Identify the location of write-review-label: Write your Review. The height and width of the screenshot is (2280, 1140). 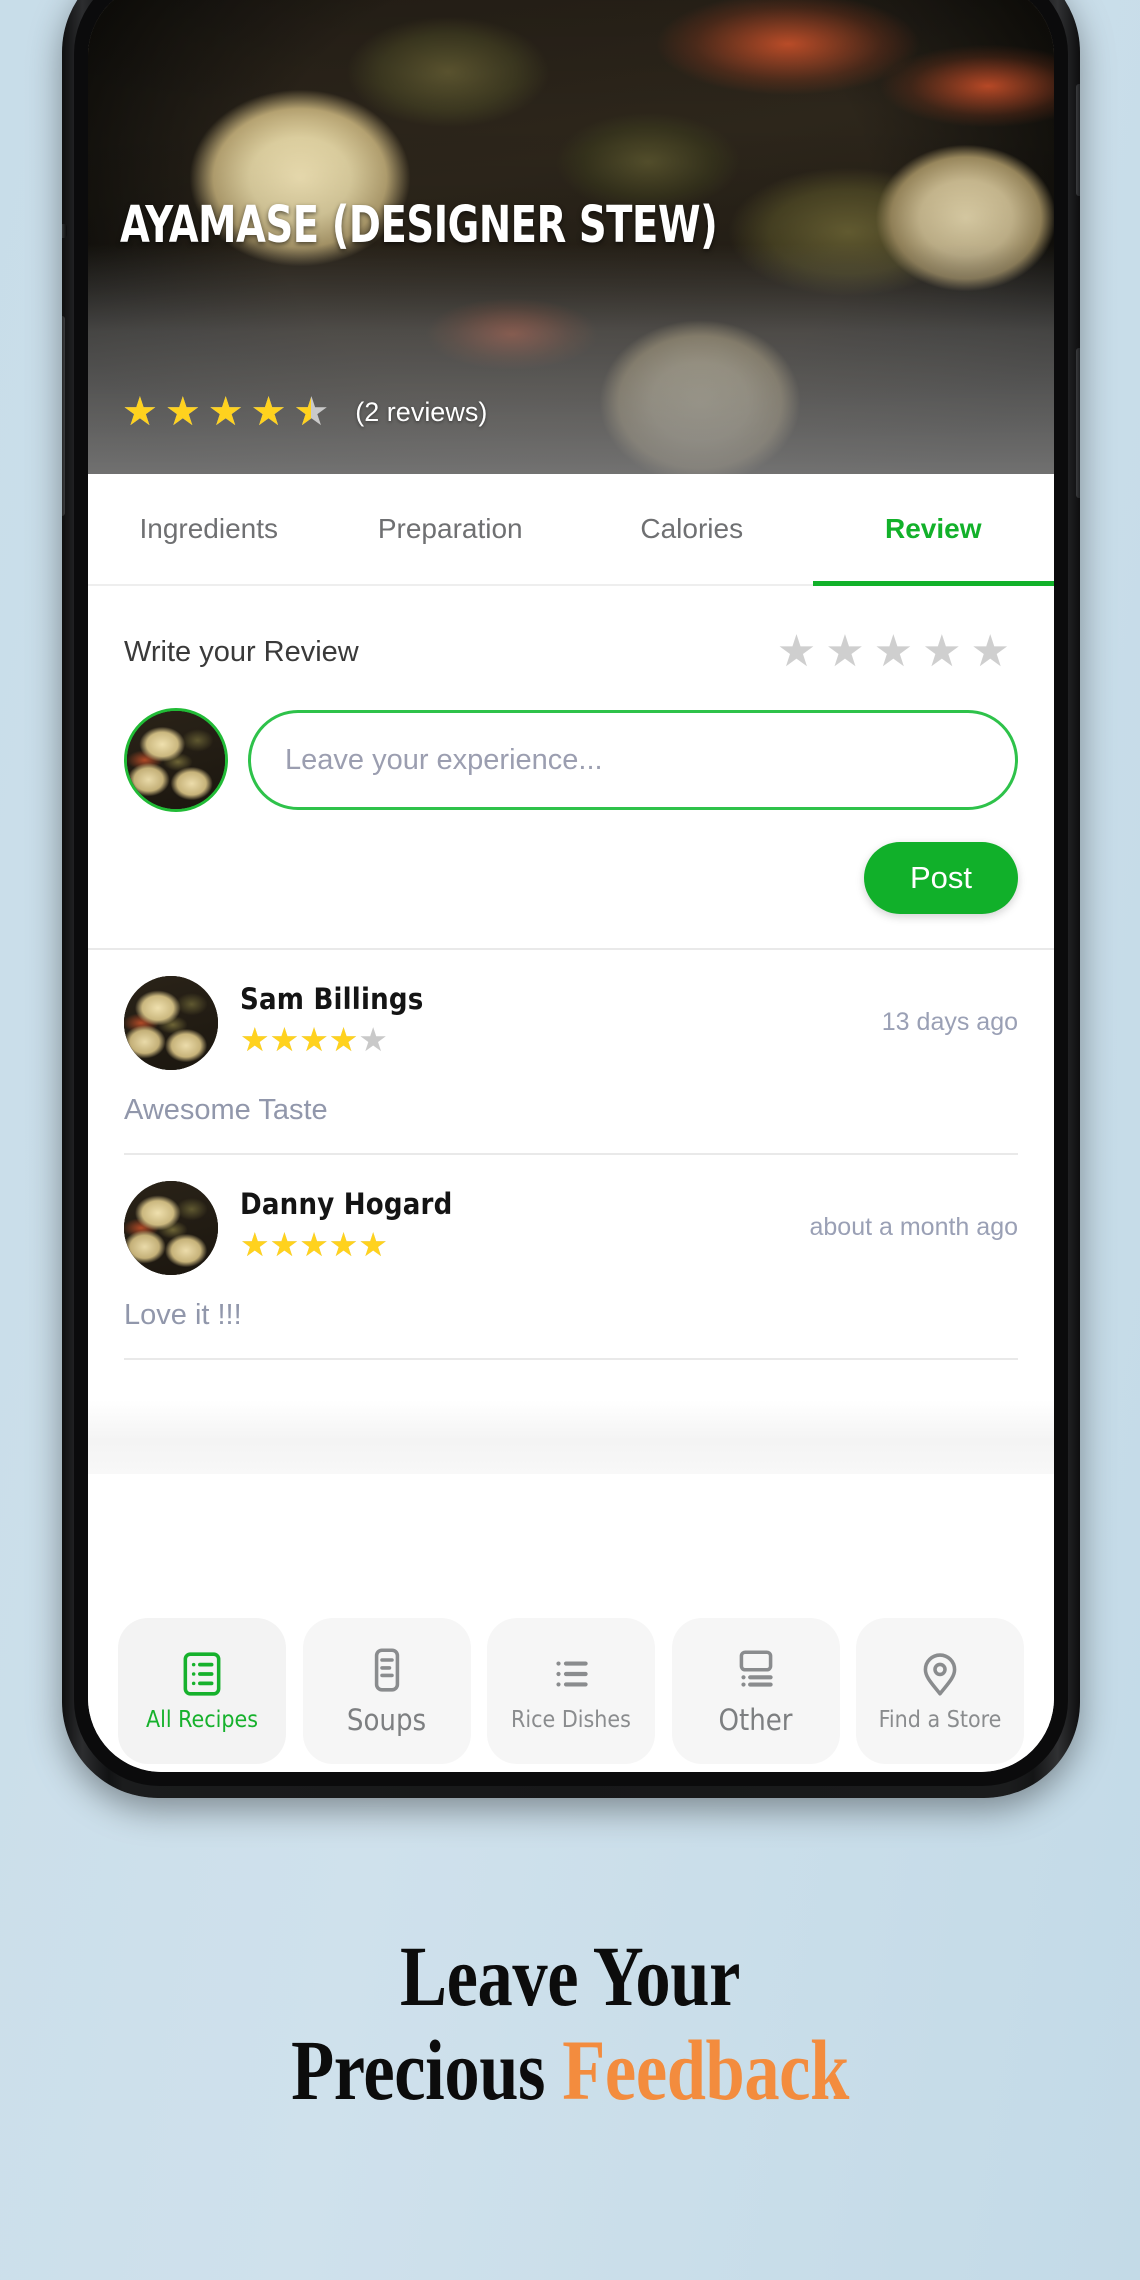
(241, 651).